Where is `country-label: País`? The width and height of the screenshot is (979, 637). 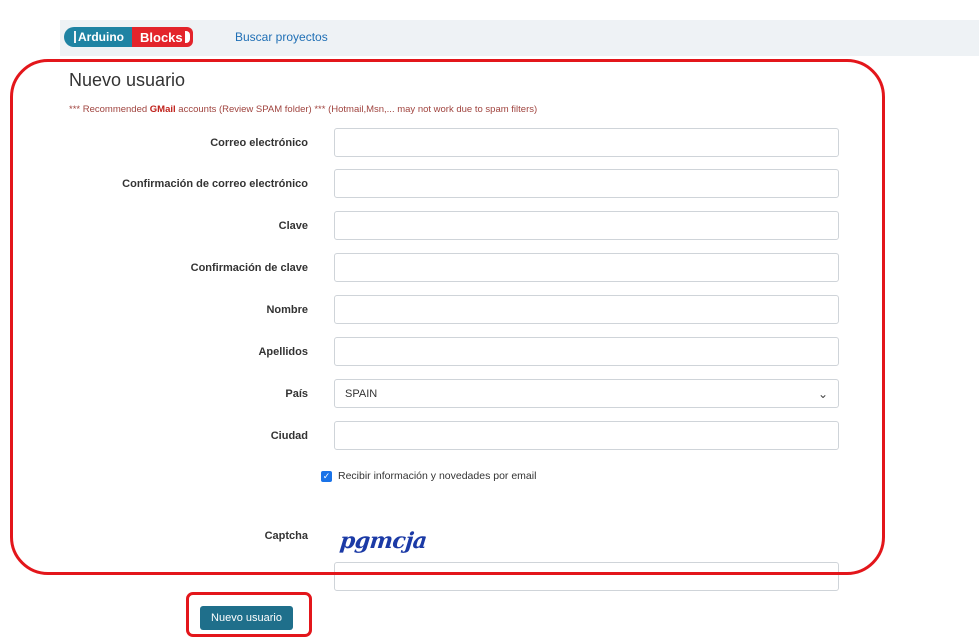 country-label: País is located at coordinates (296, 394).